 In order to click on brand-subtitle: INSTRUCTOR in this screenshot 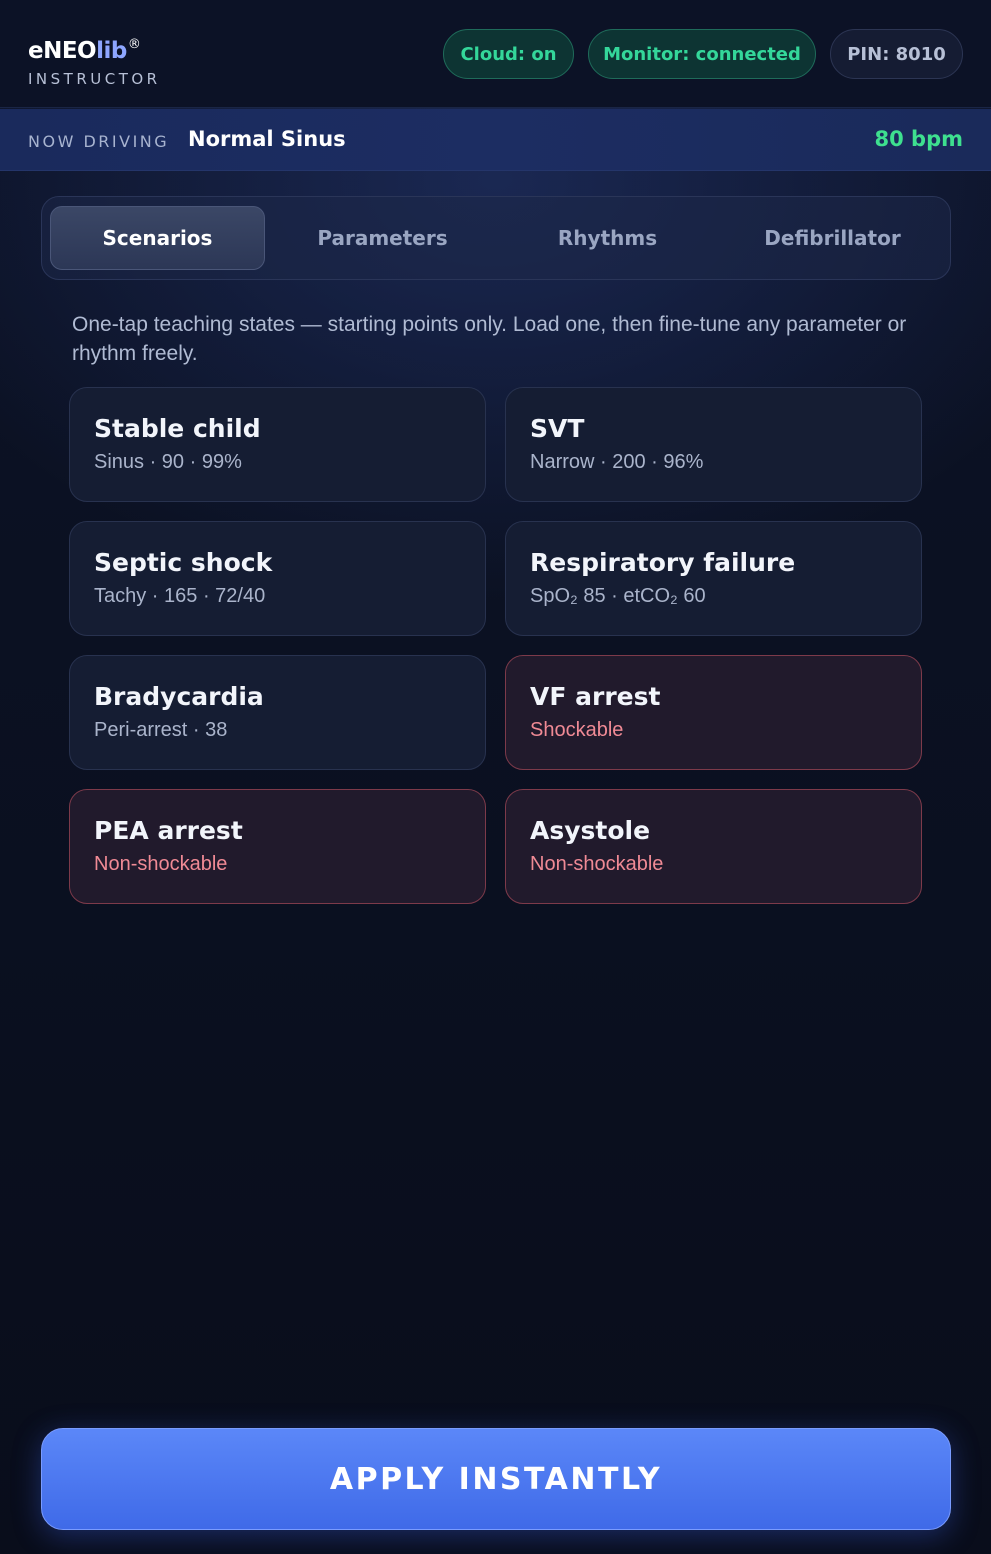, I will do `click(94, 79)`.